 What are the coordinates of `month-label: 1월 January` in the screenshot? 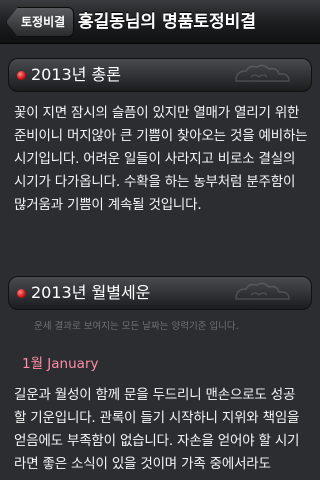 It's located at (60, 364).